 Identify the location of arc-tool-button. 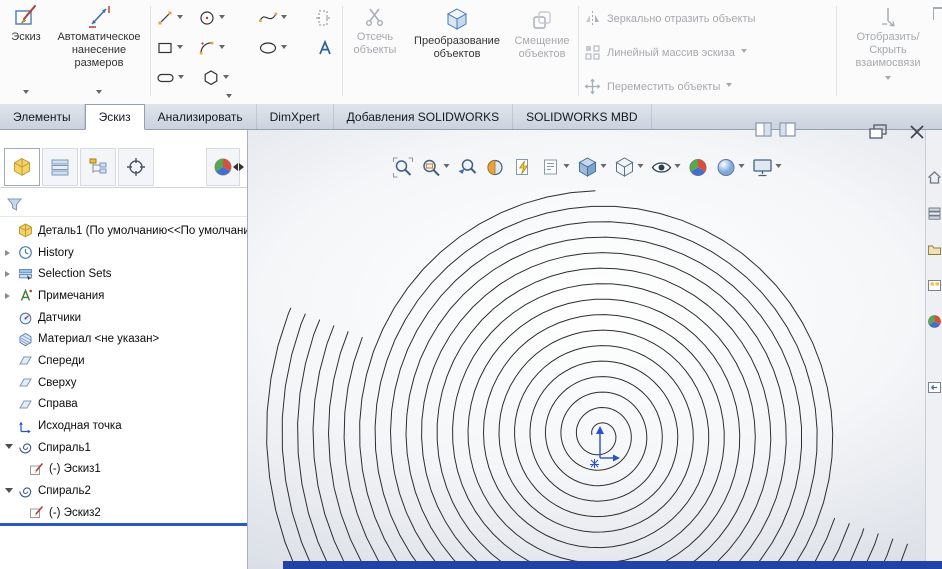
(211, 48).